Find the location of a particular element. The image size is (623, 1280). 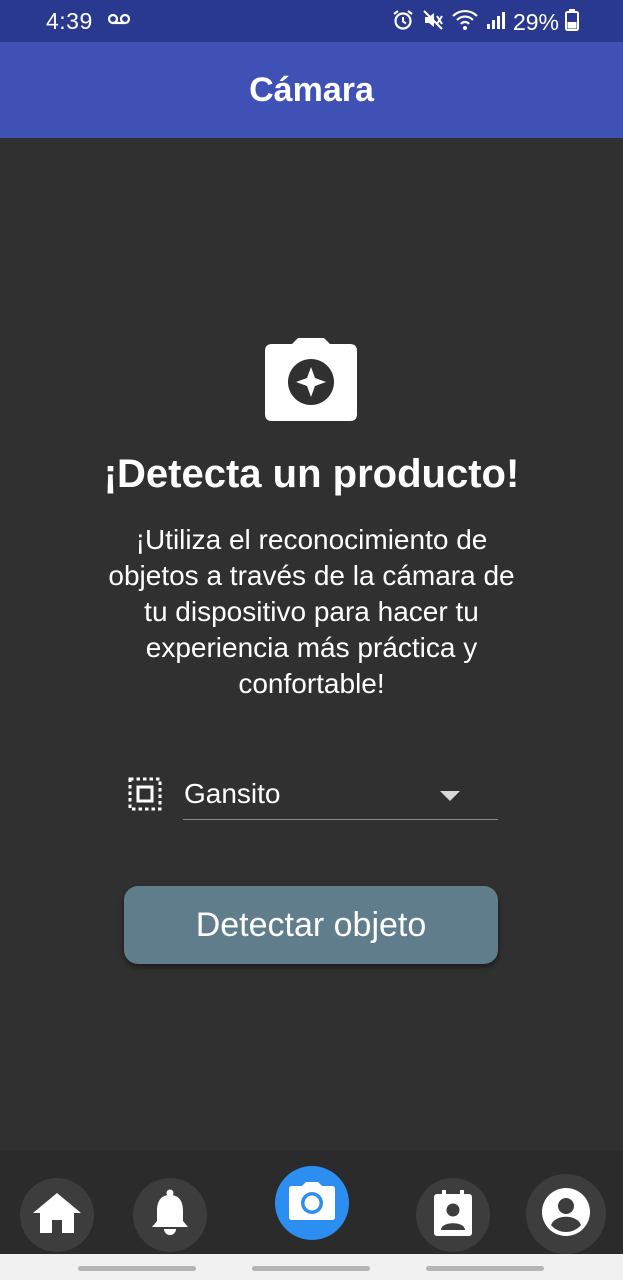

status-time: 4:39 is located at coordinates (69, 21).